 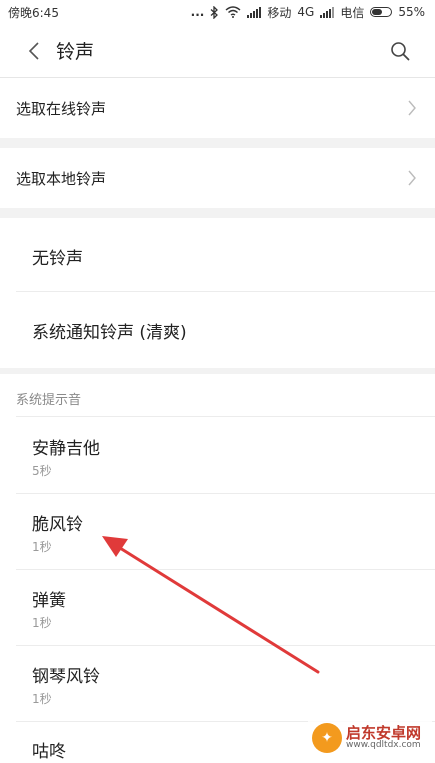 What do you see at coordinates (61, 108) in the screenshot?
I see `online-ringtone-label: 选取在线铃声` at bounding box center [61, 108].